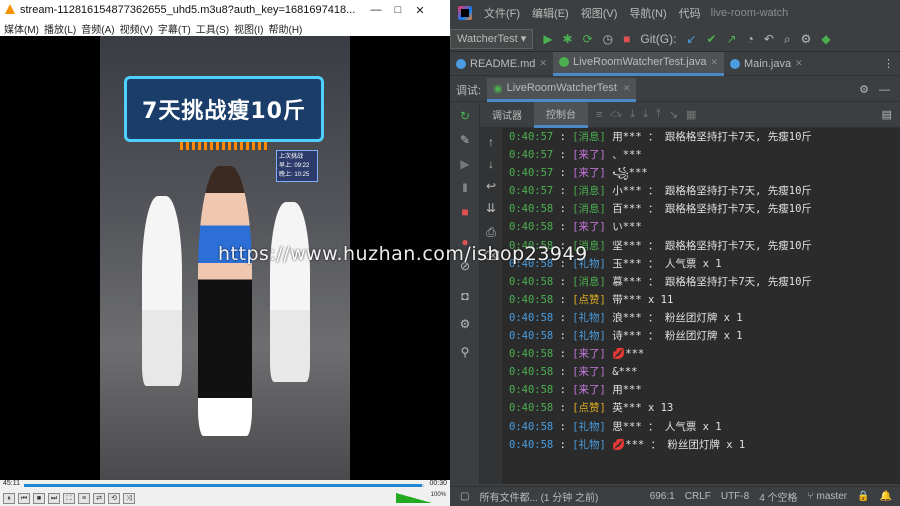  Describe the element at coordinates (787, 39) in the screenshot. I see `search-icon: ⌕` at that location.